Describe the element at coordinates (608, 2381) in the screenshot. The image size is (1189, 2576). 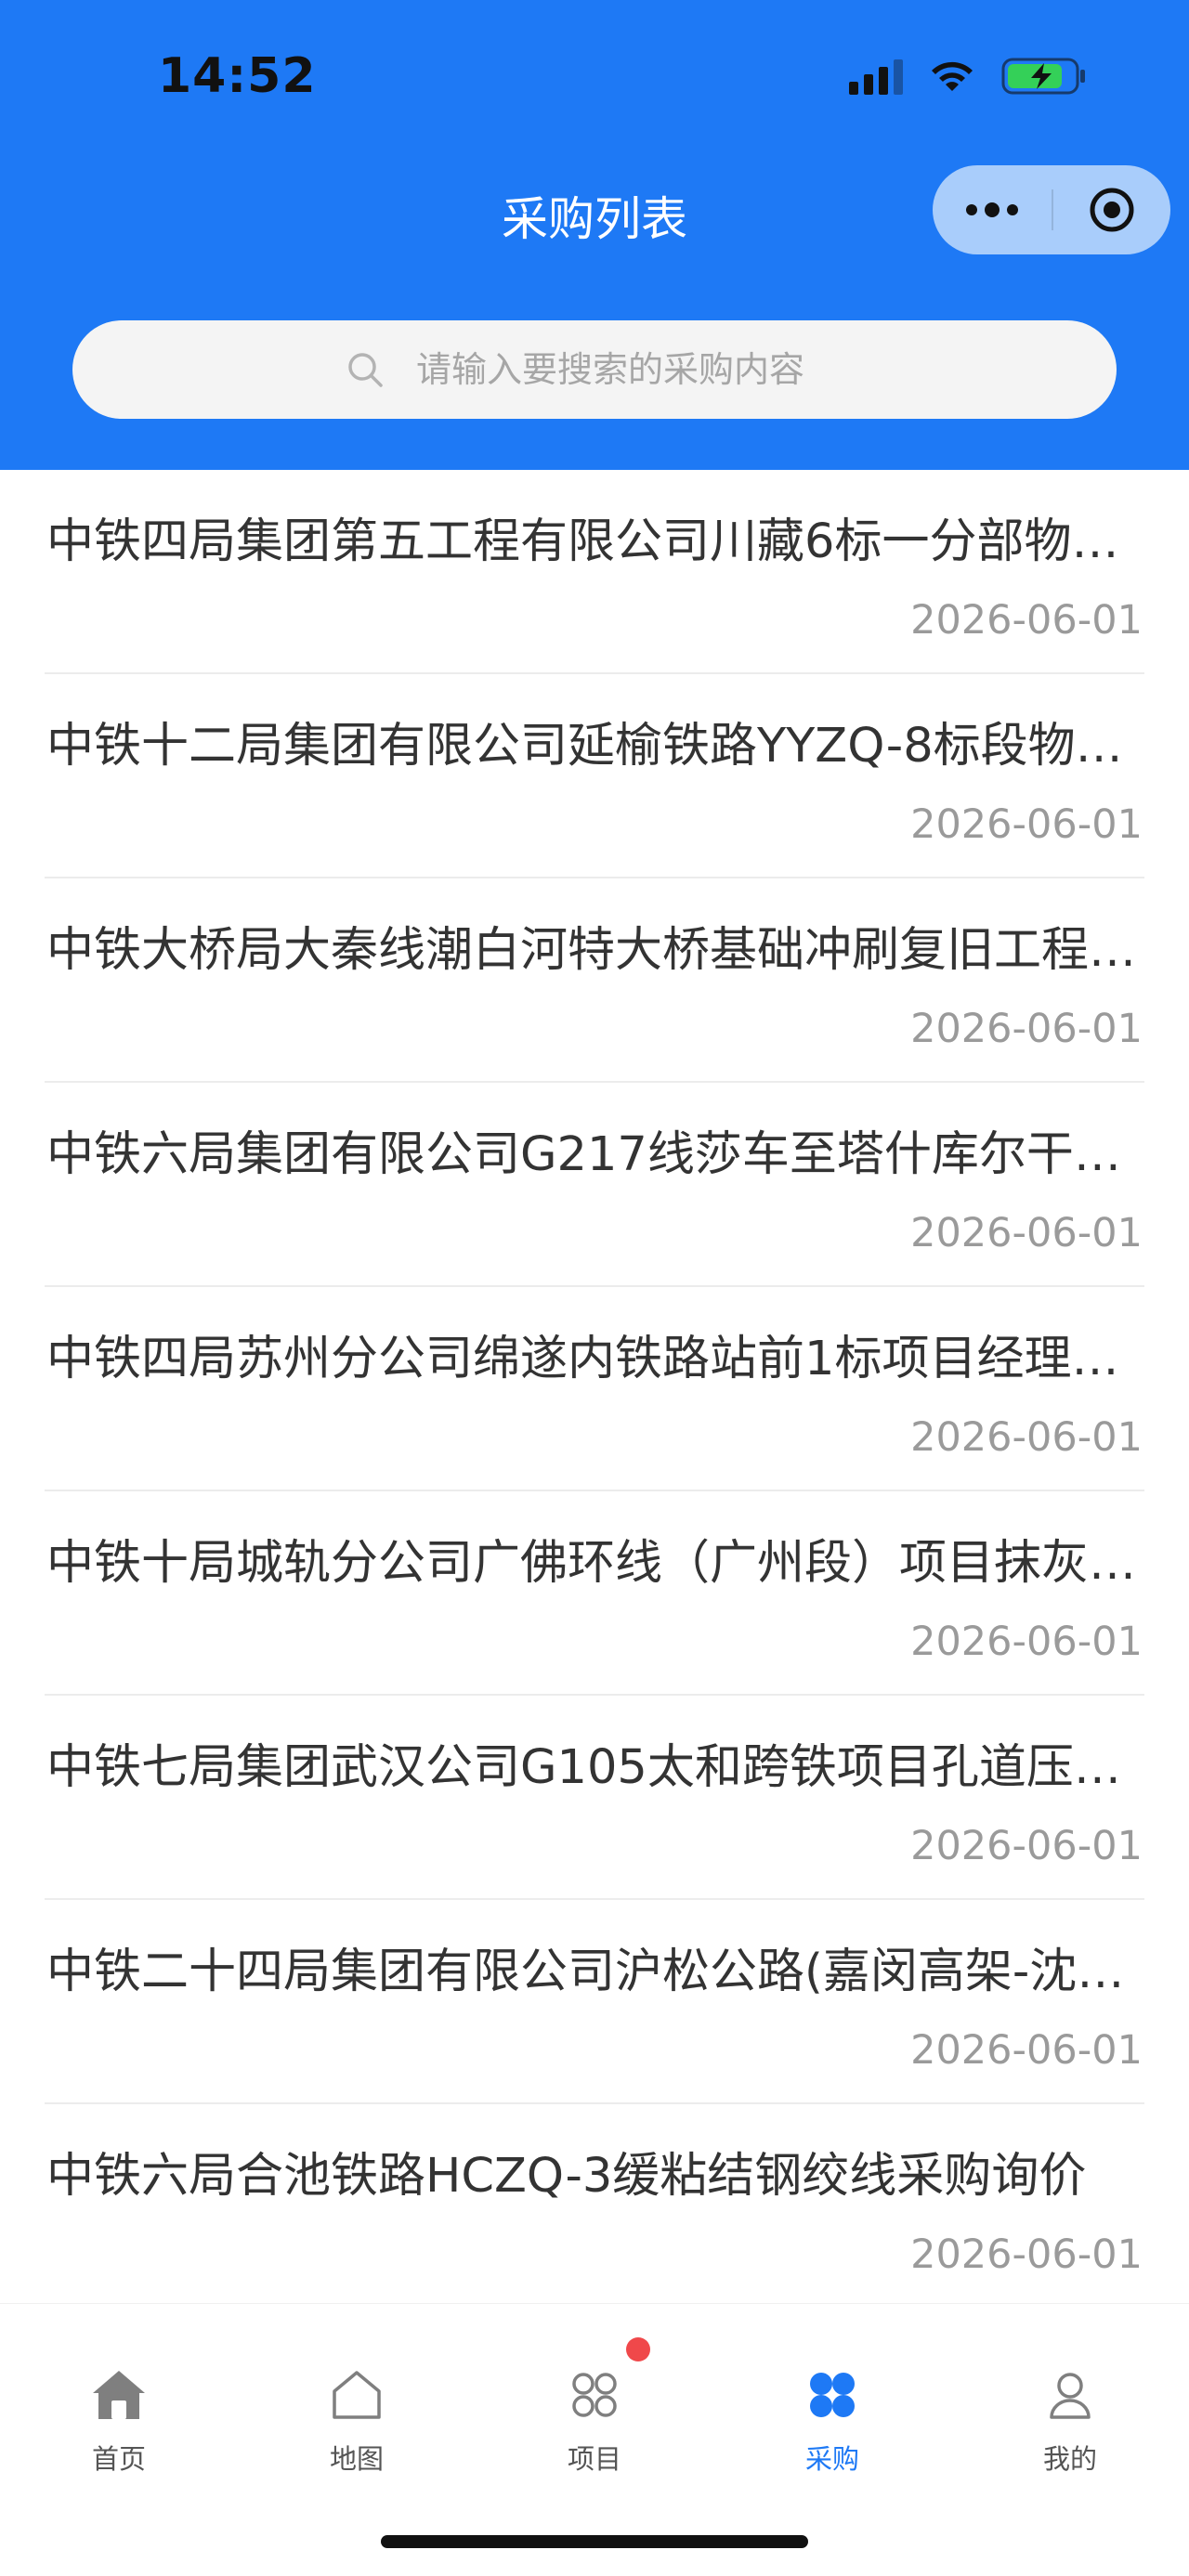
I see `project-icon` at that location.